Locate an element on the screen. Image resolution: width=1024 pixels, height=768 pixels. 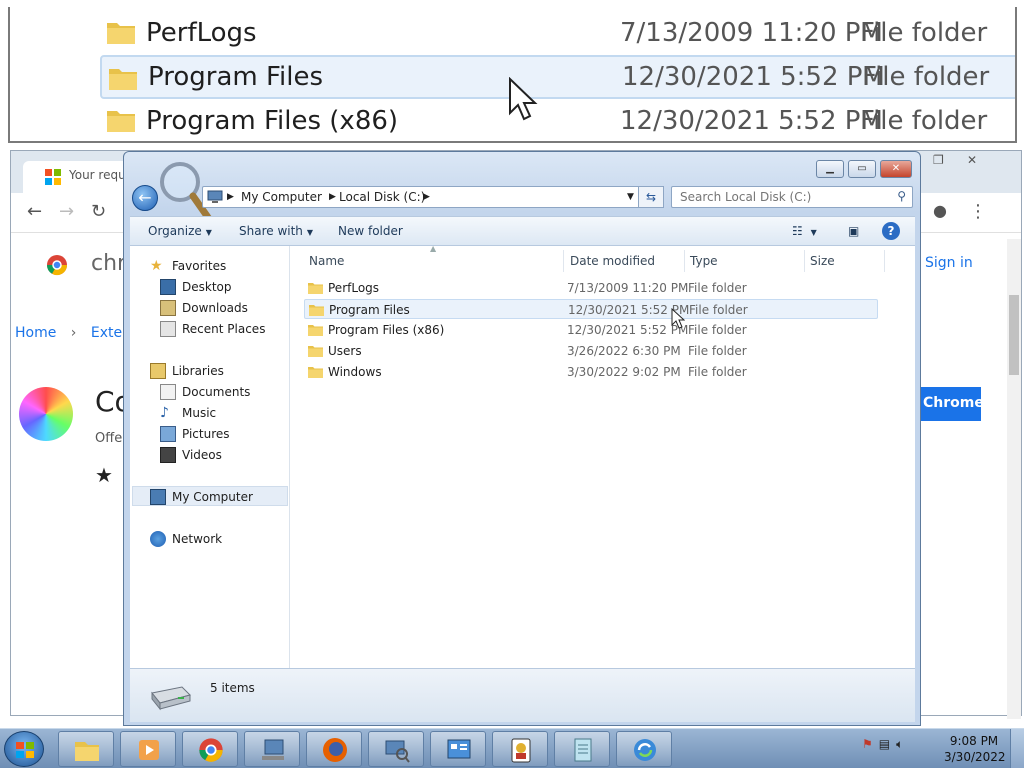
network-icon is located at coordinates (158, 539).